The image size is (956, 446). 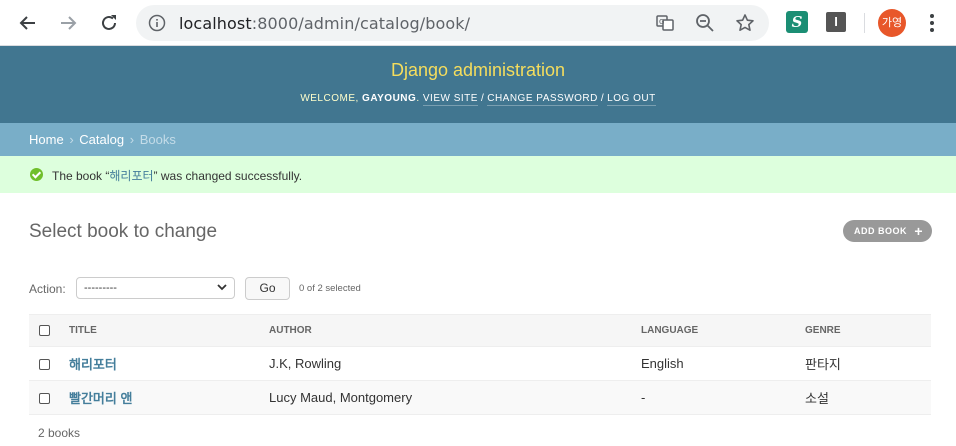 I want to click on reload-button, so click(x=109, y=23).